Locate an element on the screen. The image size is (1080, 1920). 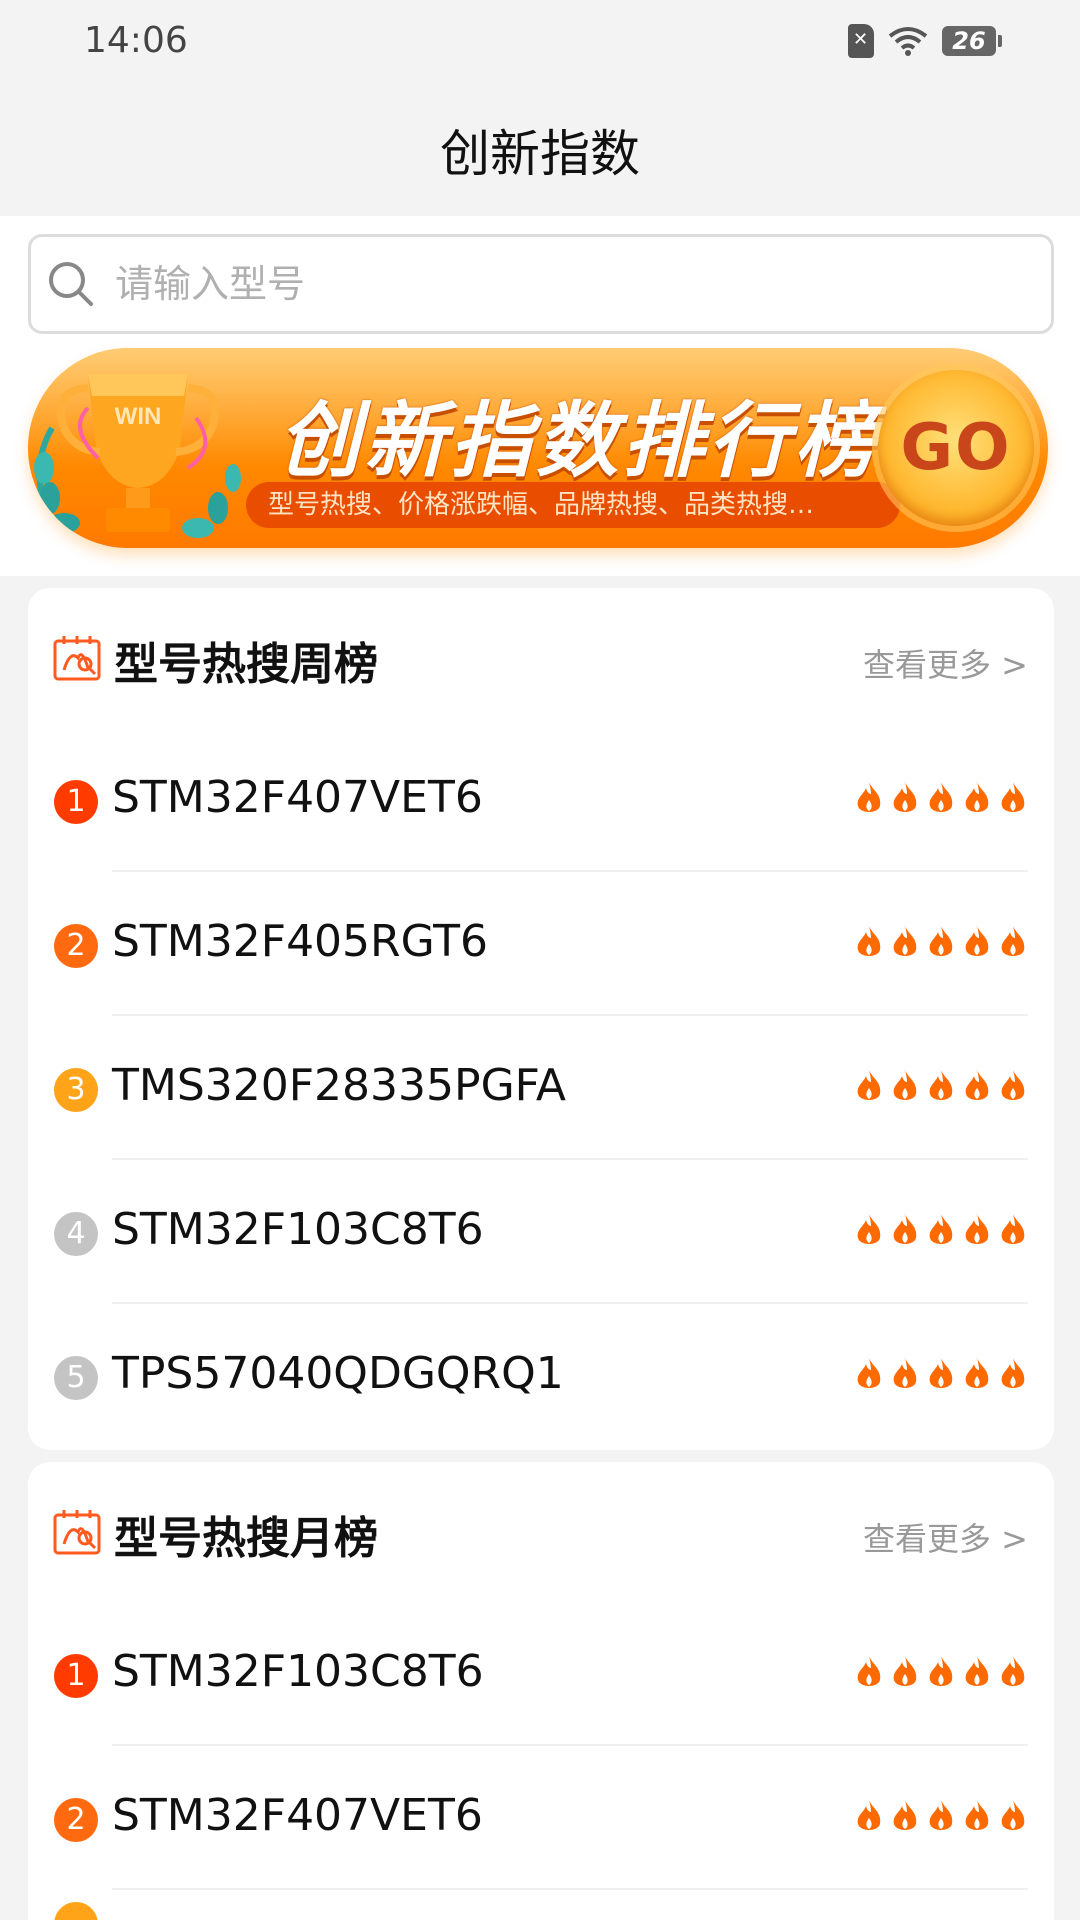
battery-icon: 26 is located at coordinates (972, 41).